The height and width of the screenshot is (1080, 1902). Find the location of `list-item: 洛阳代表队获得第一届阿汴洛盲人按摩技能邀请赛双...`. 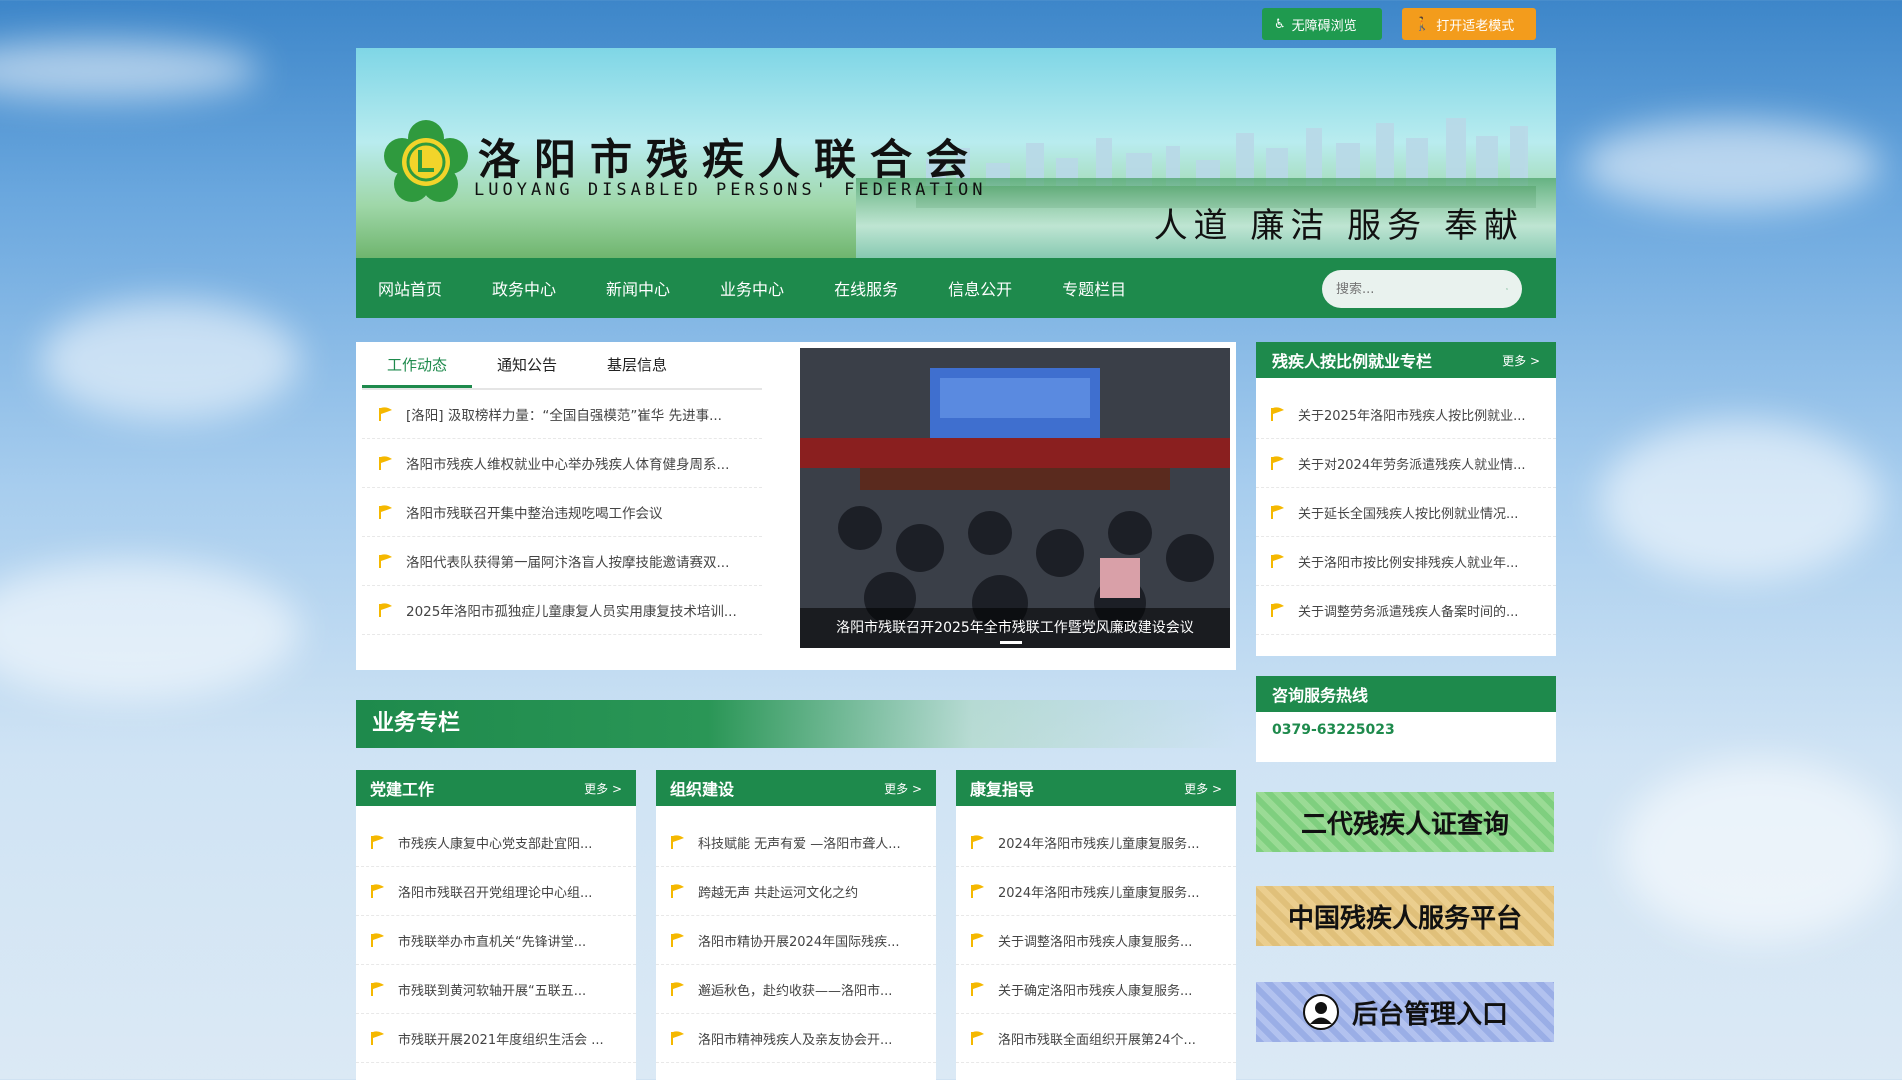

list-item: 洛阳代表队获得第一届阿汴洛盲人按摩技能邀请赛双... is located at coordinates (562, 561).